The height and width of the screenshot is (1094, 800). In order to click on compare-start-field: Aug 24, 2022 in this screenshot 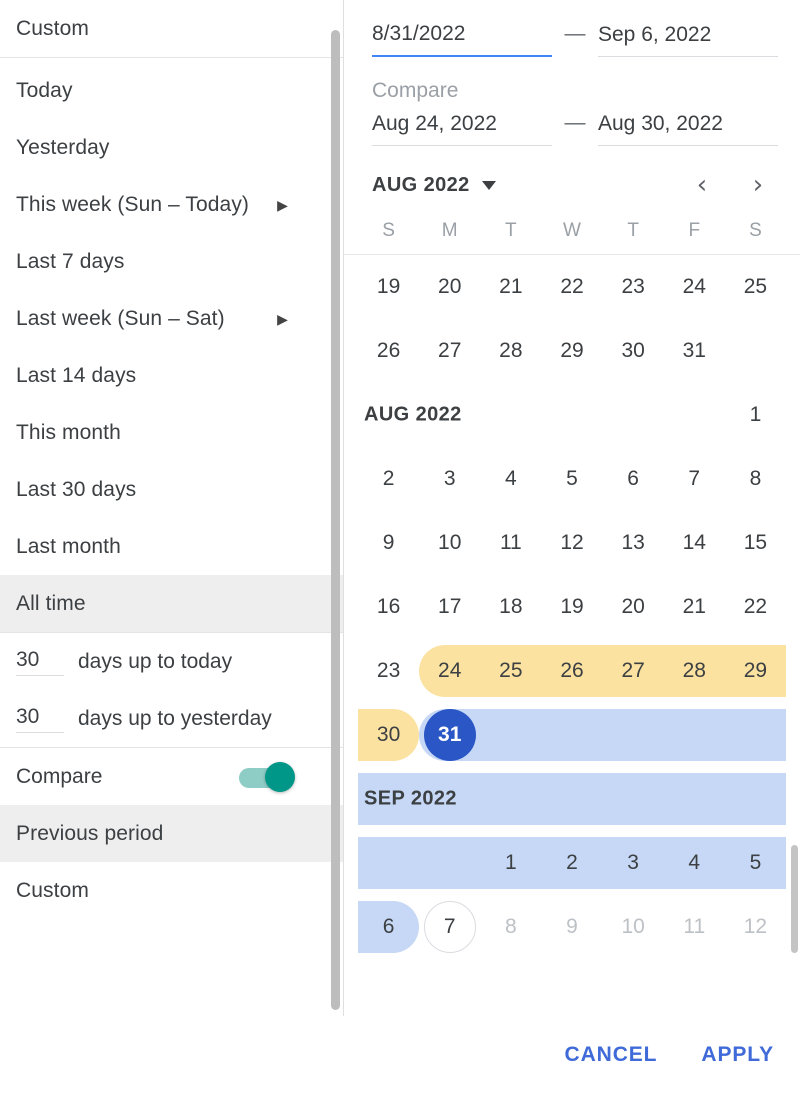, I will do `click(462, 129)`.